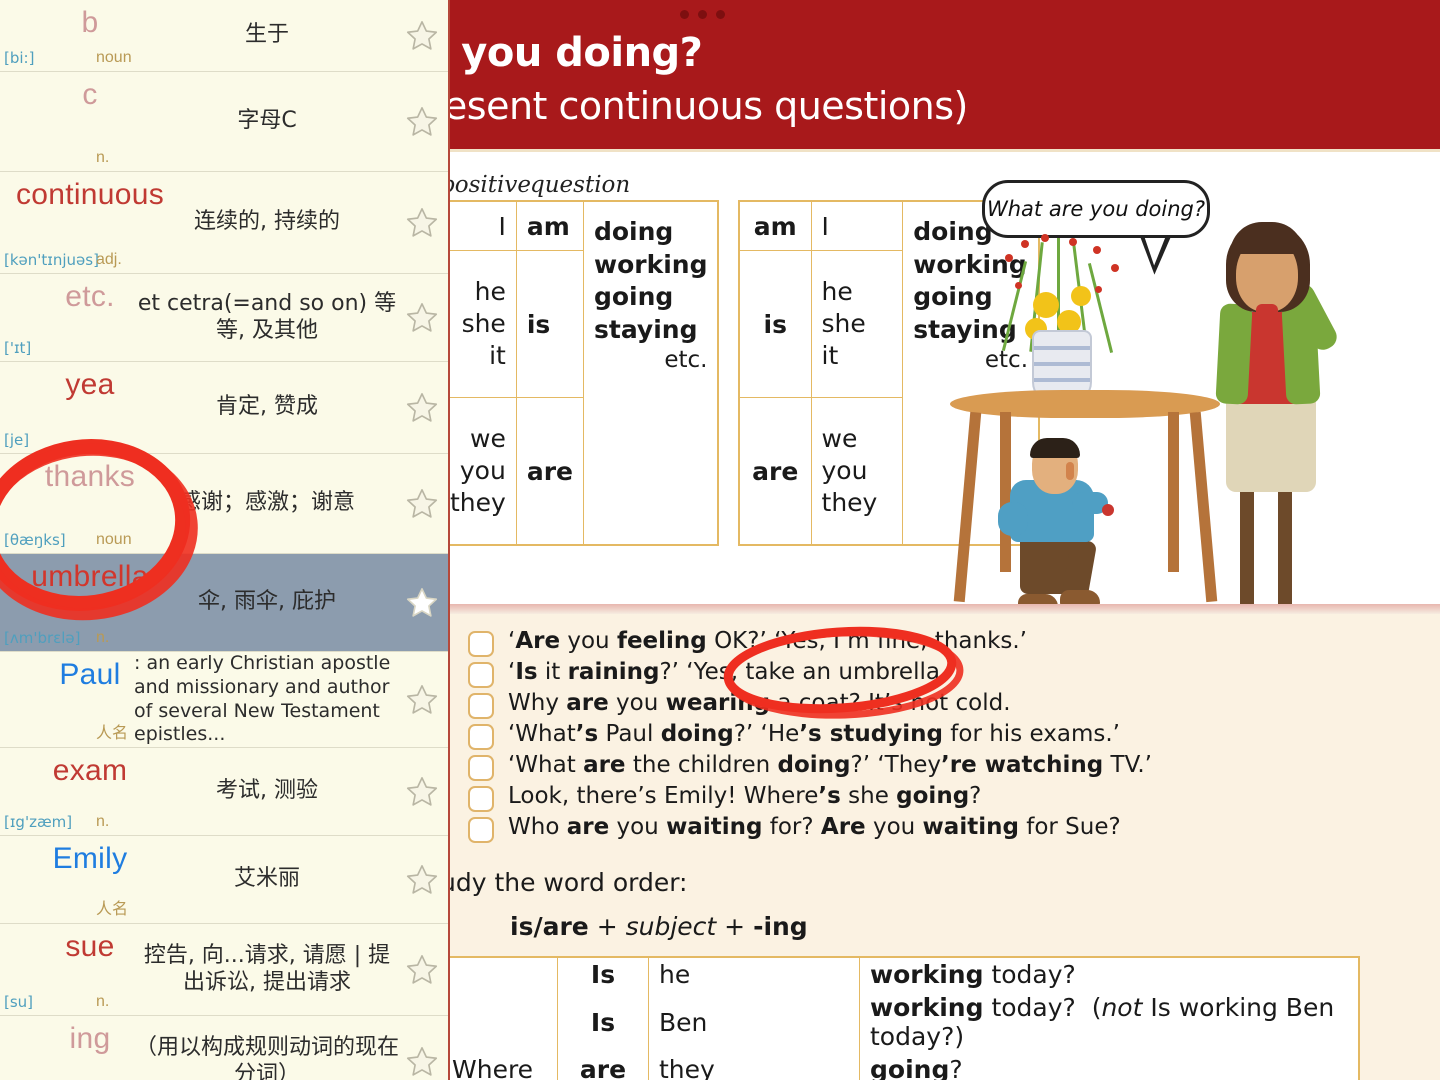  Describe the element at coordinates (224, 318) in the screenshot. I see `dictionary-entry: etc. ['ɪt] et cetra(=and so on) 等等, 及其他` at that location.